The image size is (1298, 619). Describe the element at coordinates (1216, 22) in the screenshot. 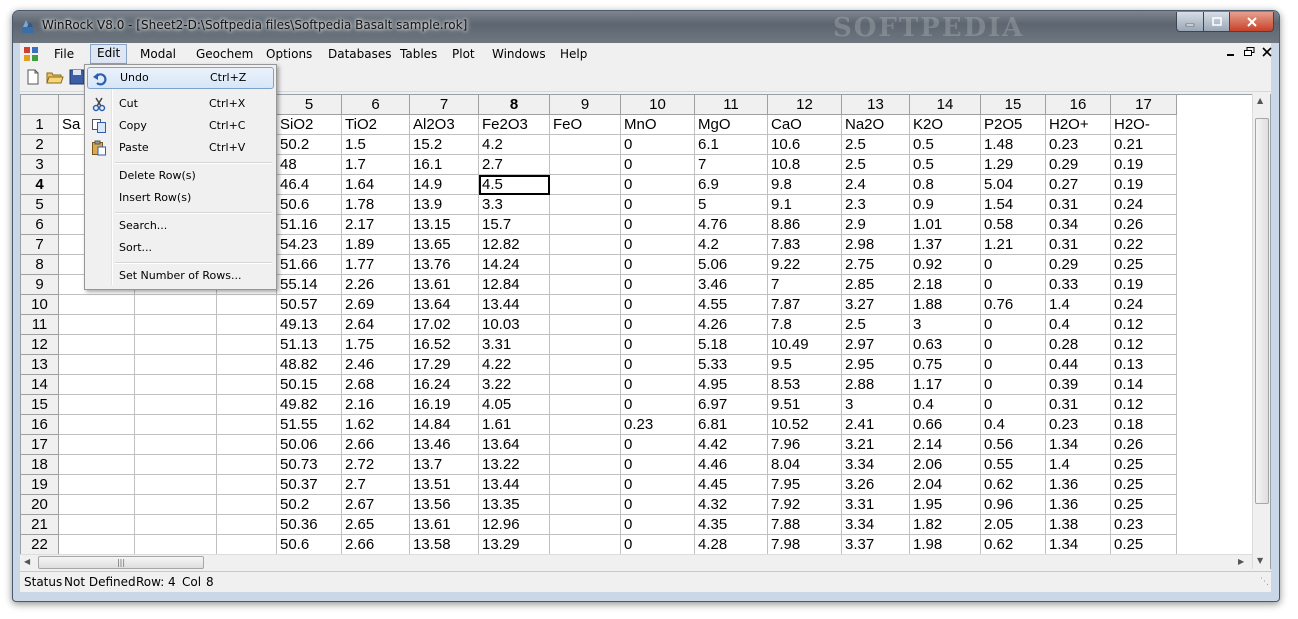

I see `maximize-button` at that location.